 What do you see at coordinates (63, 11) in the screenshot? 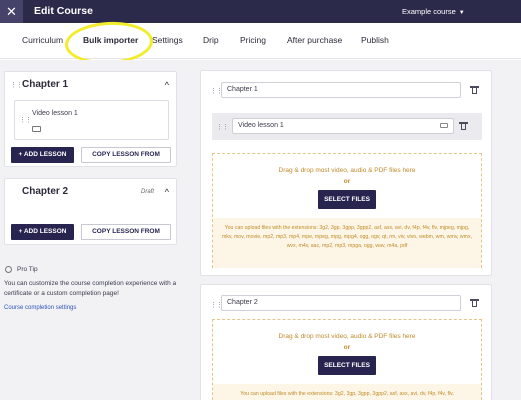
I see `page-title: Edit Course` at bounding box center [63, 11].